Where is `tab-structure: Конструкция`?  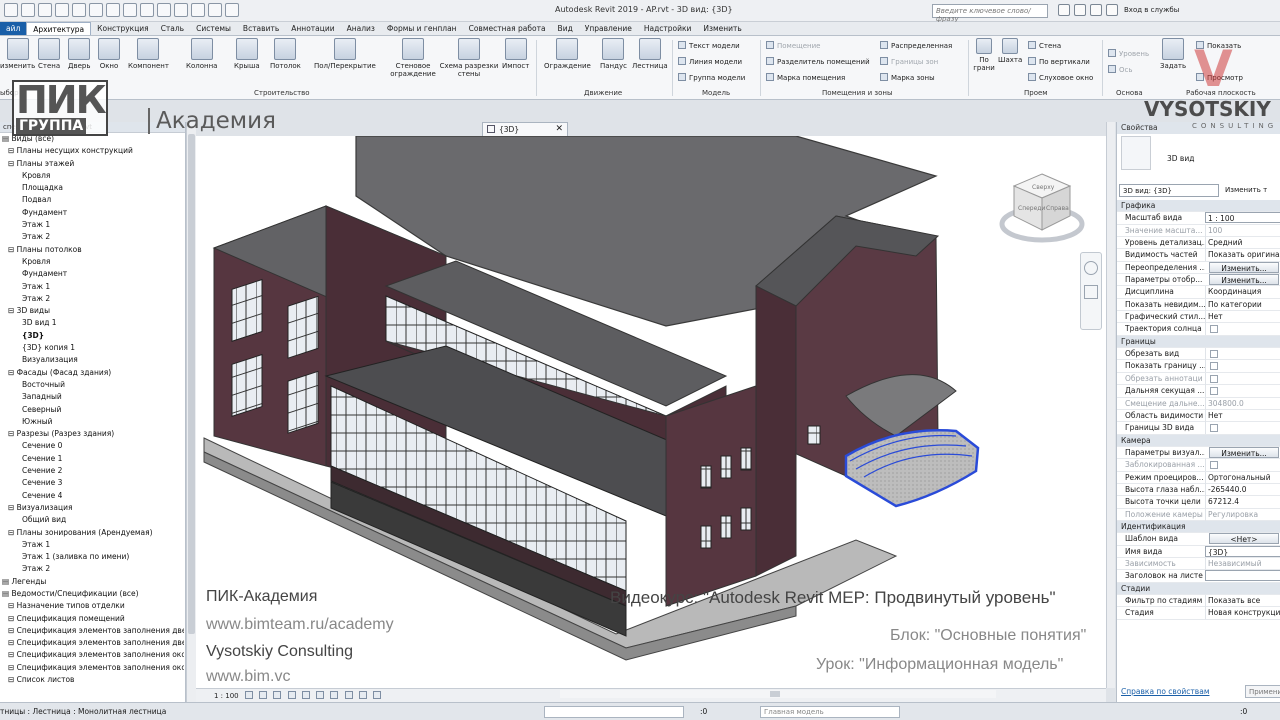 tab-structure: Конструкция is located at coordinates (123, 28).